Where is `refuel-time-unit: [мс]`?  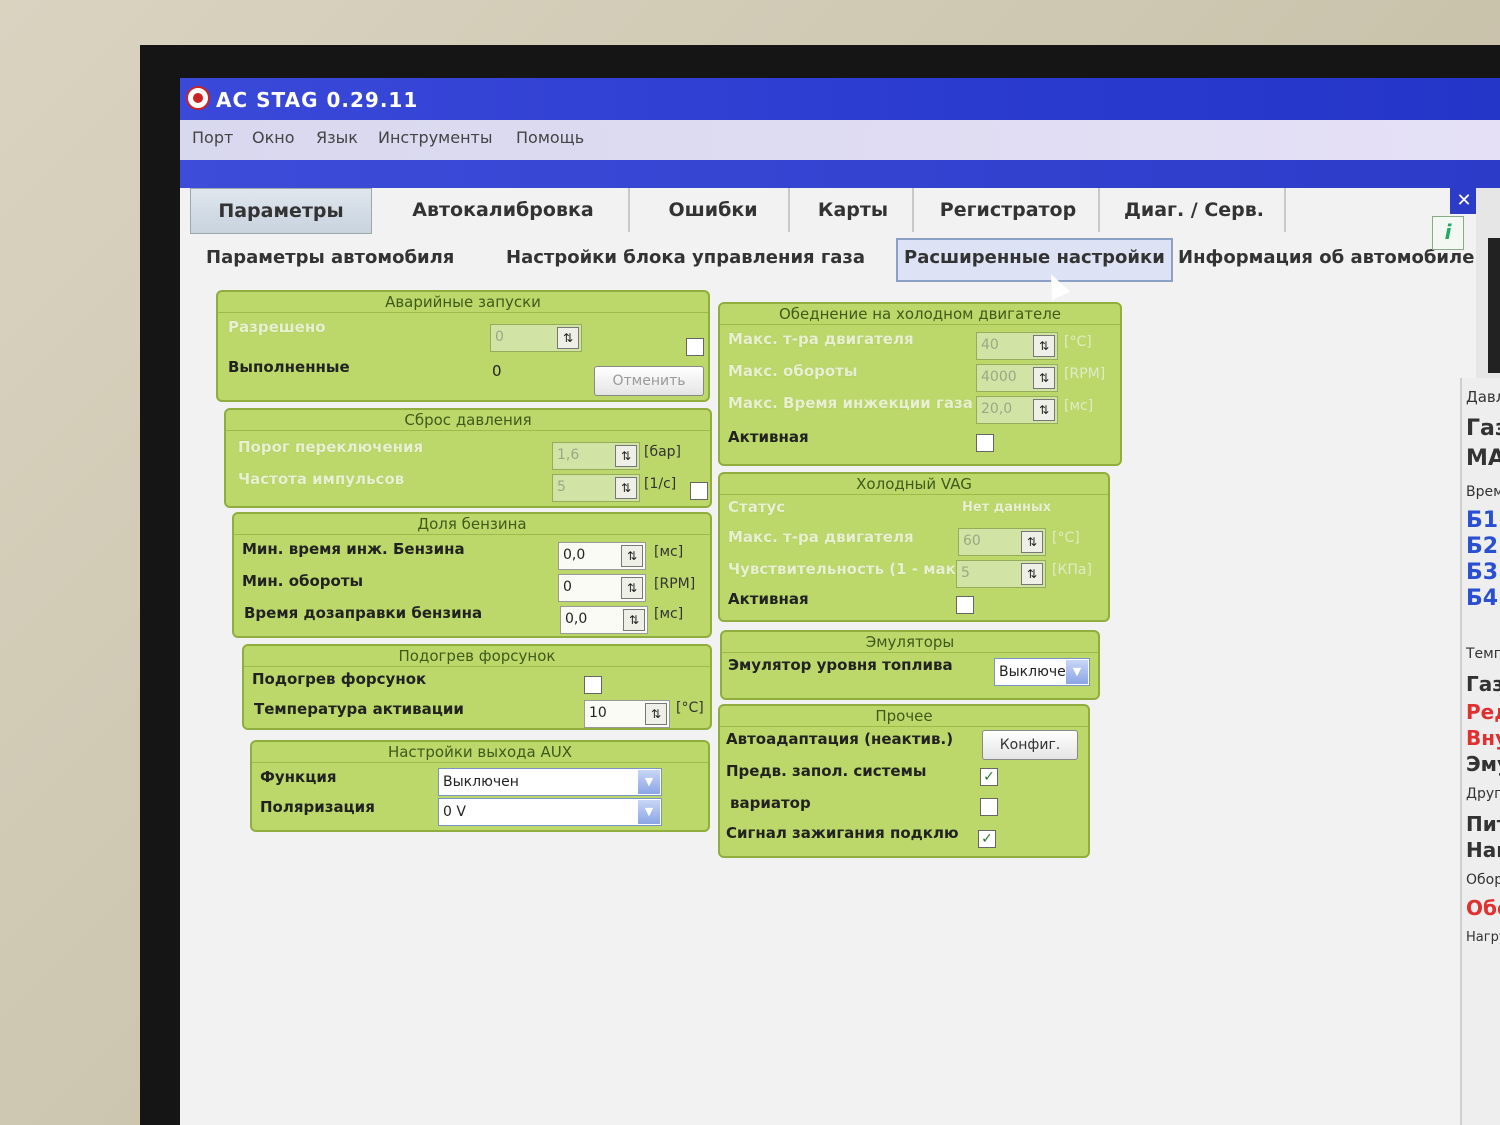 refuel-time-unit: [мс] is located at coordinates (669, 614).